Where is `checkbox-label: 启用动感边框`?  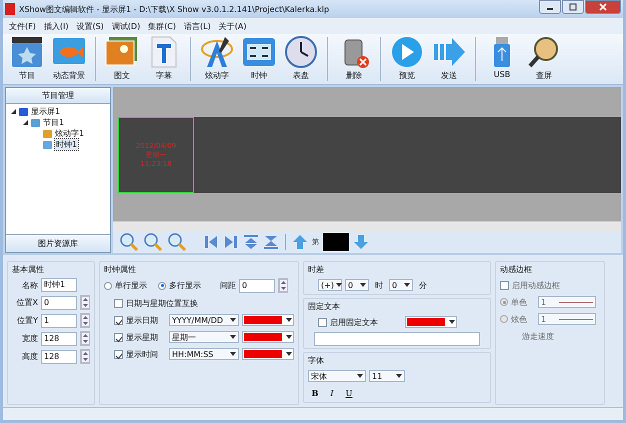
checkbox-label: 启用动感边框 is located at coordinates (536, 285).